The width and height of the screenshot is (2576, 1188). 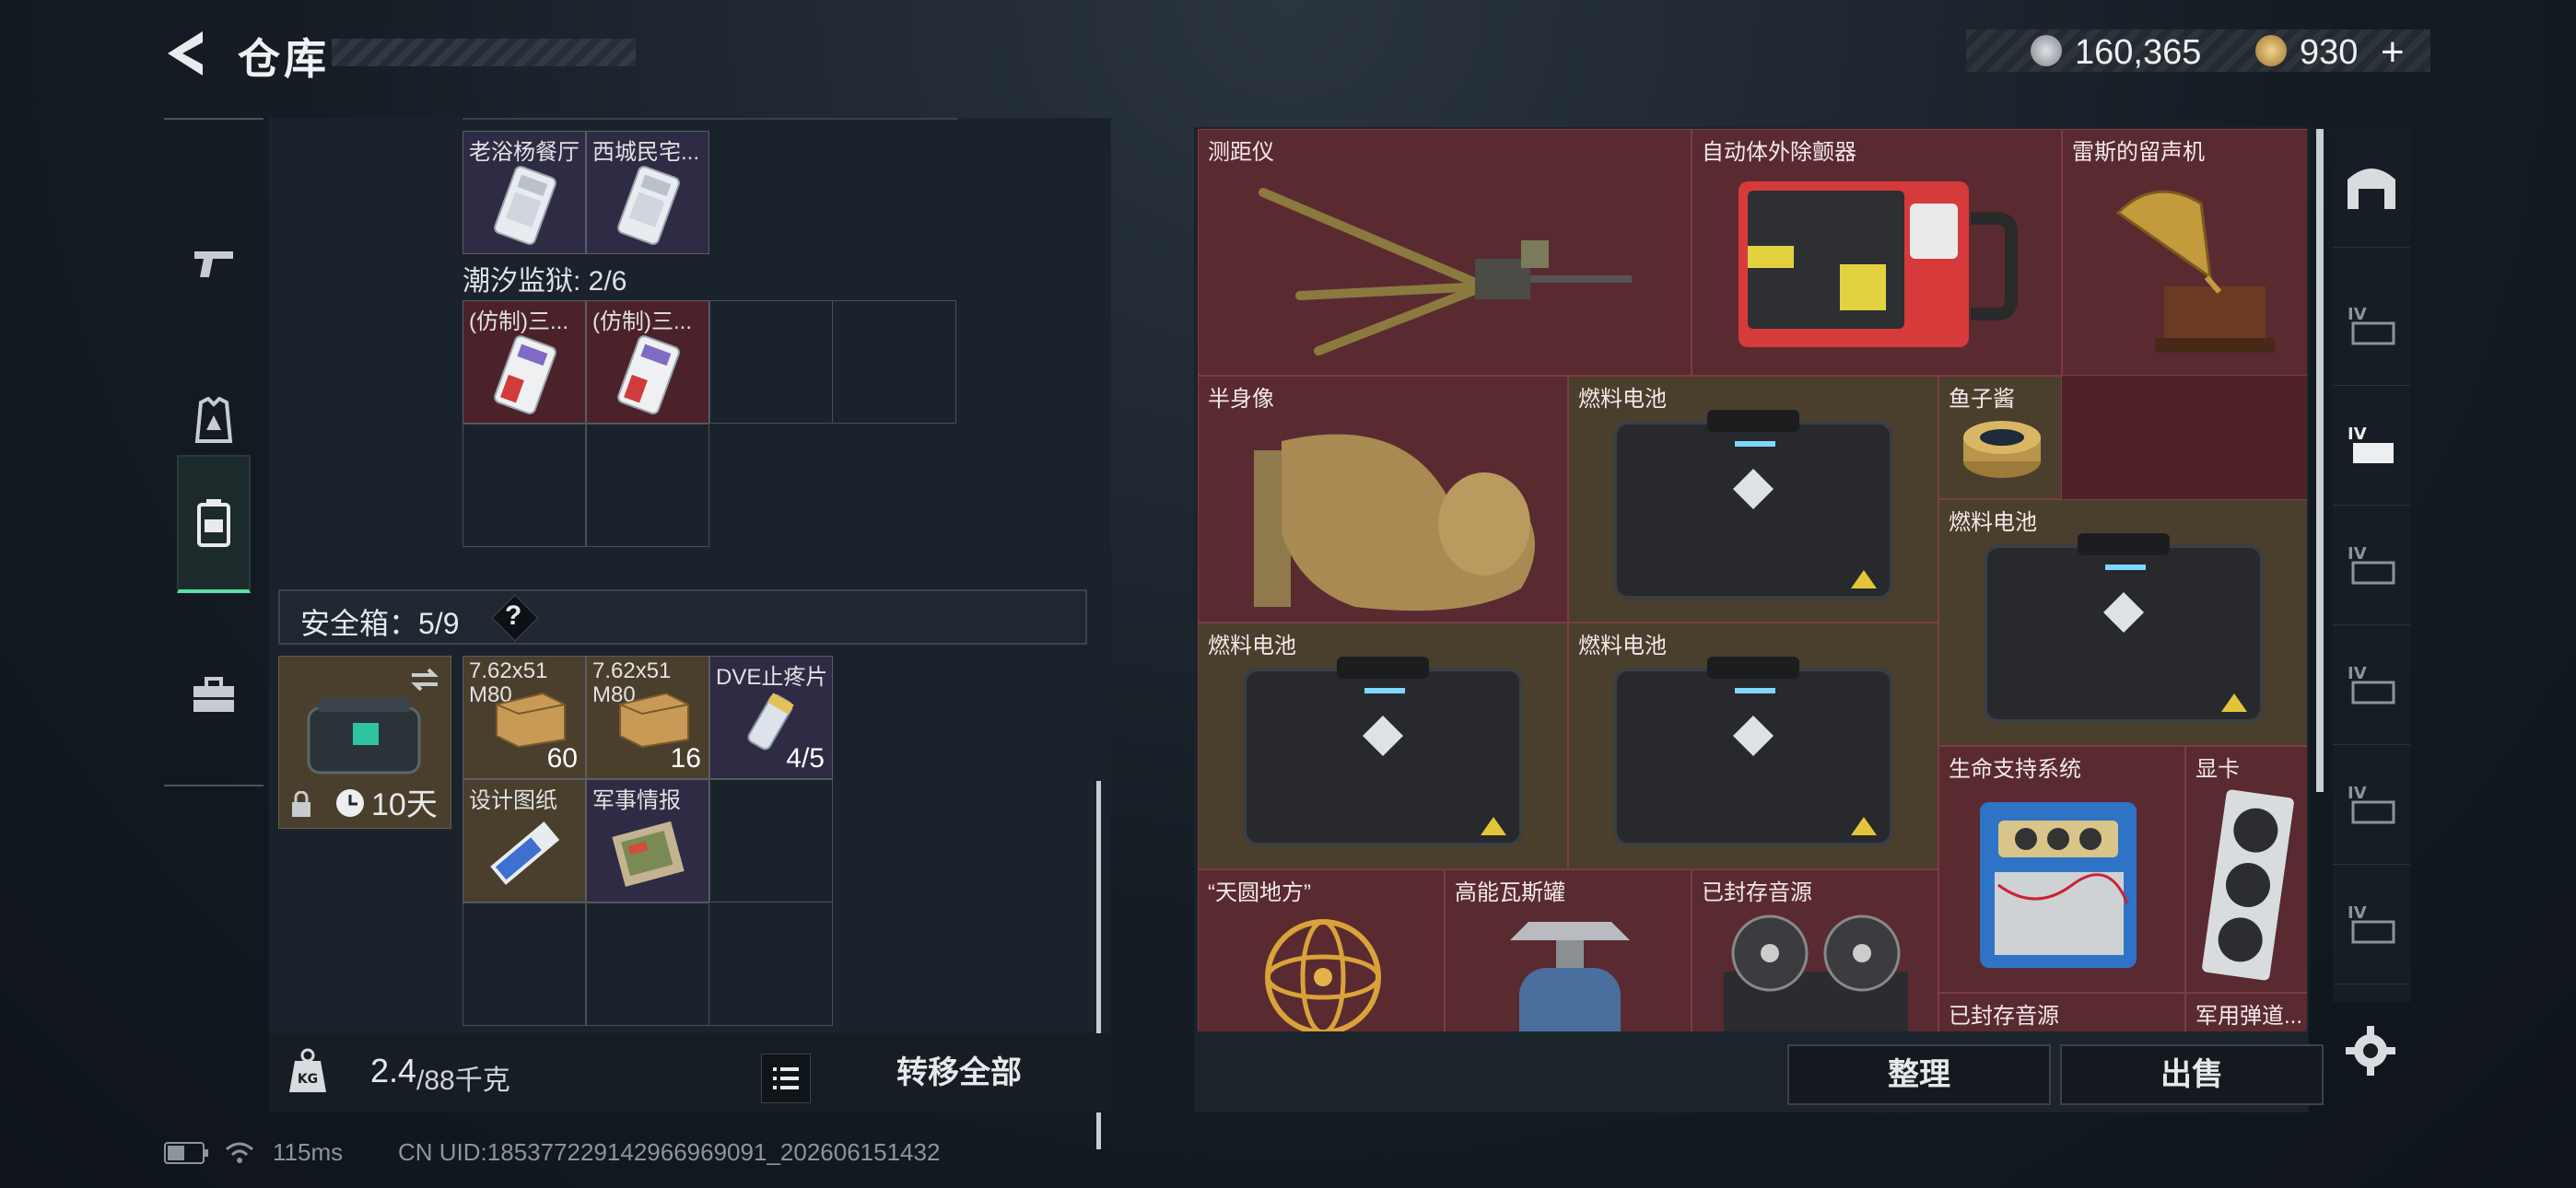 I want to click on backpack-tab, so click(x=214, y=524).